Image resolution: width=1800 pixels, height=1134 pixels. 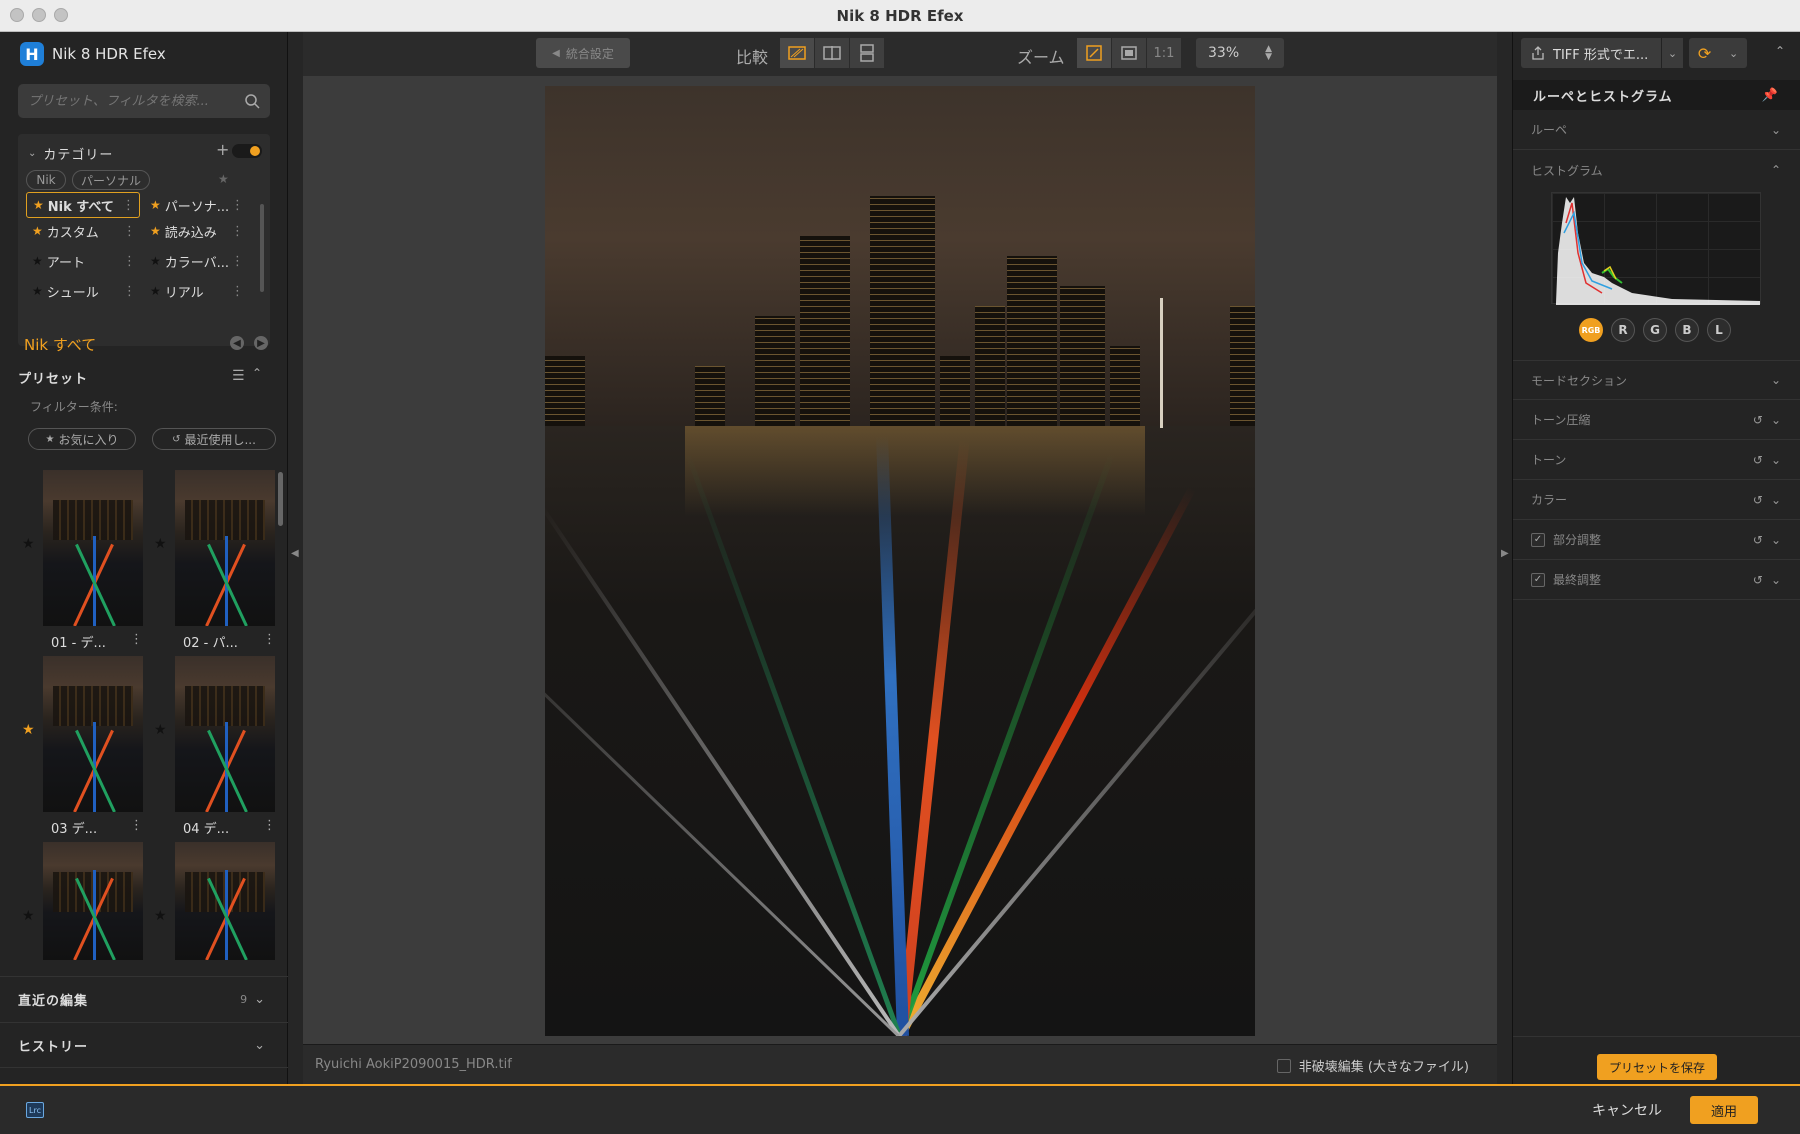 What do you see at coordinates (70, 153) in the screenshot?
I see `category-header: ⌄ カテゴリー` at bounding box center [70, 153].